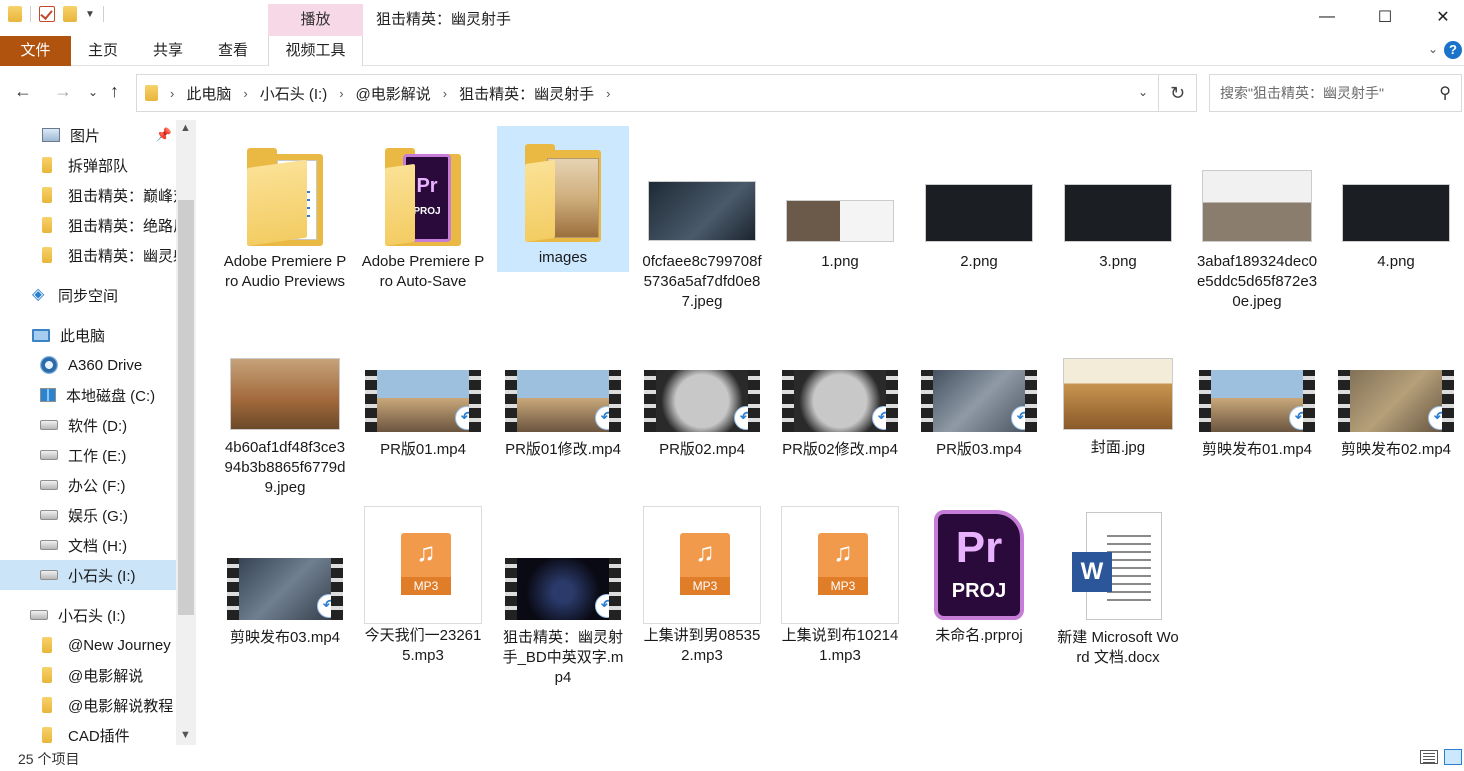  What do you see at coordinates (103, 51) in the screenshot?
I see `tab-home: 主页` at bounding box center [103, 51].